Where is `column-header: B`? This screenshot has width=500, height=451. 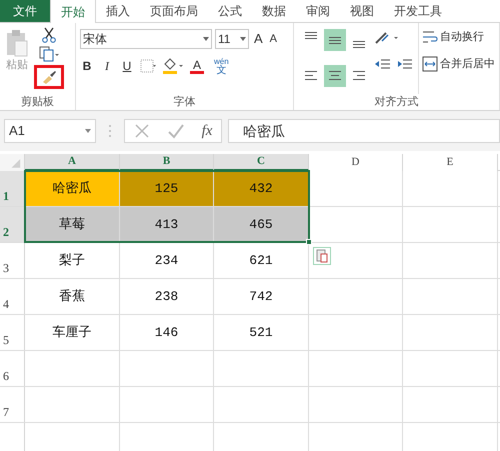 column-header: B is located at coordinates (167, 162).